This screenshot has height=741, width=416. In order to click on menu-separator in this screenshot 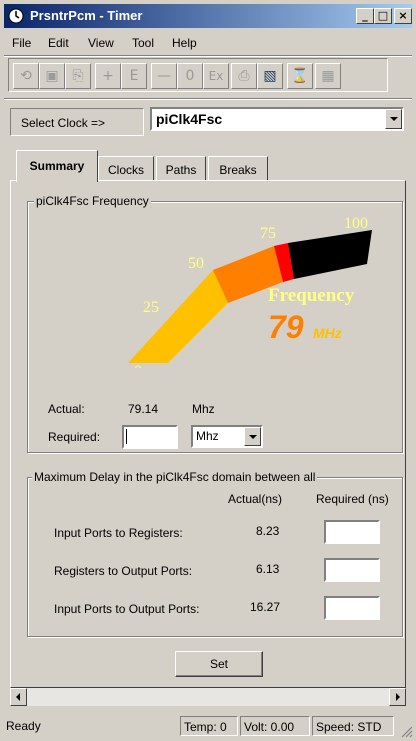, I will do `click(208, 56)`.